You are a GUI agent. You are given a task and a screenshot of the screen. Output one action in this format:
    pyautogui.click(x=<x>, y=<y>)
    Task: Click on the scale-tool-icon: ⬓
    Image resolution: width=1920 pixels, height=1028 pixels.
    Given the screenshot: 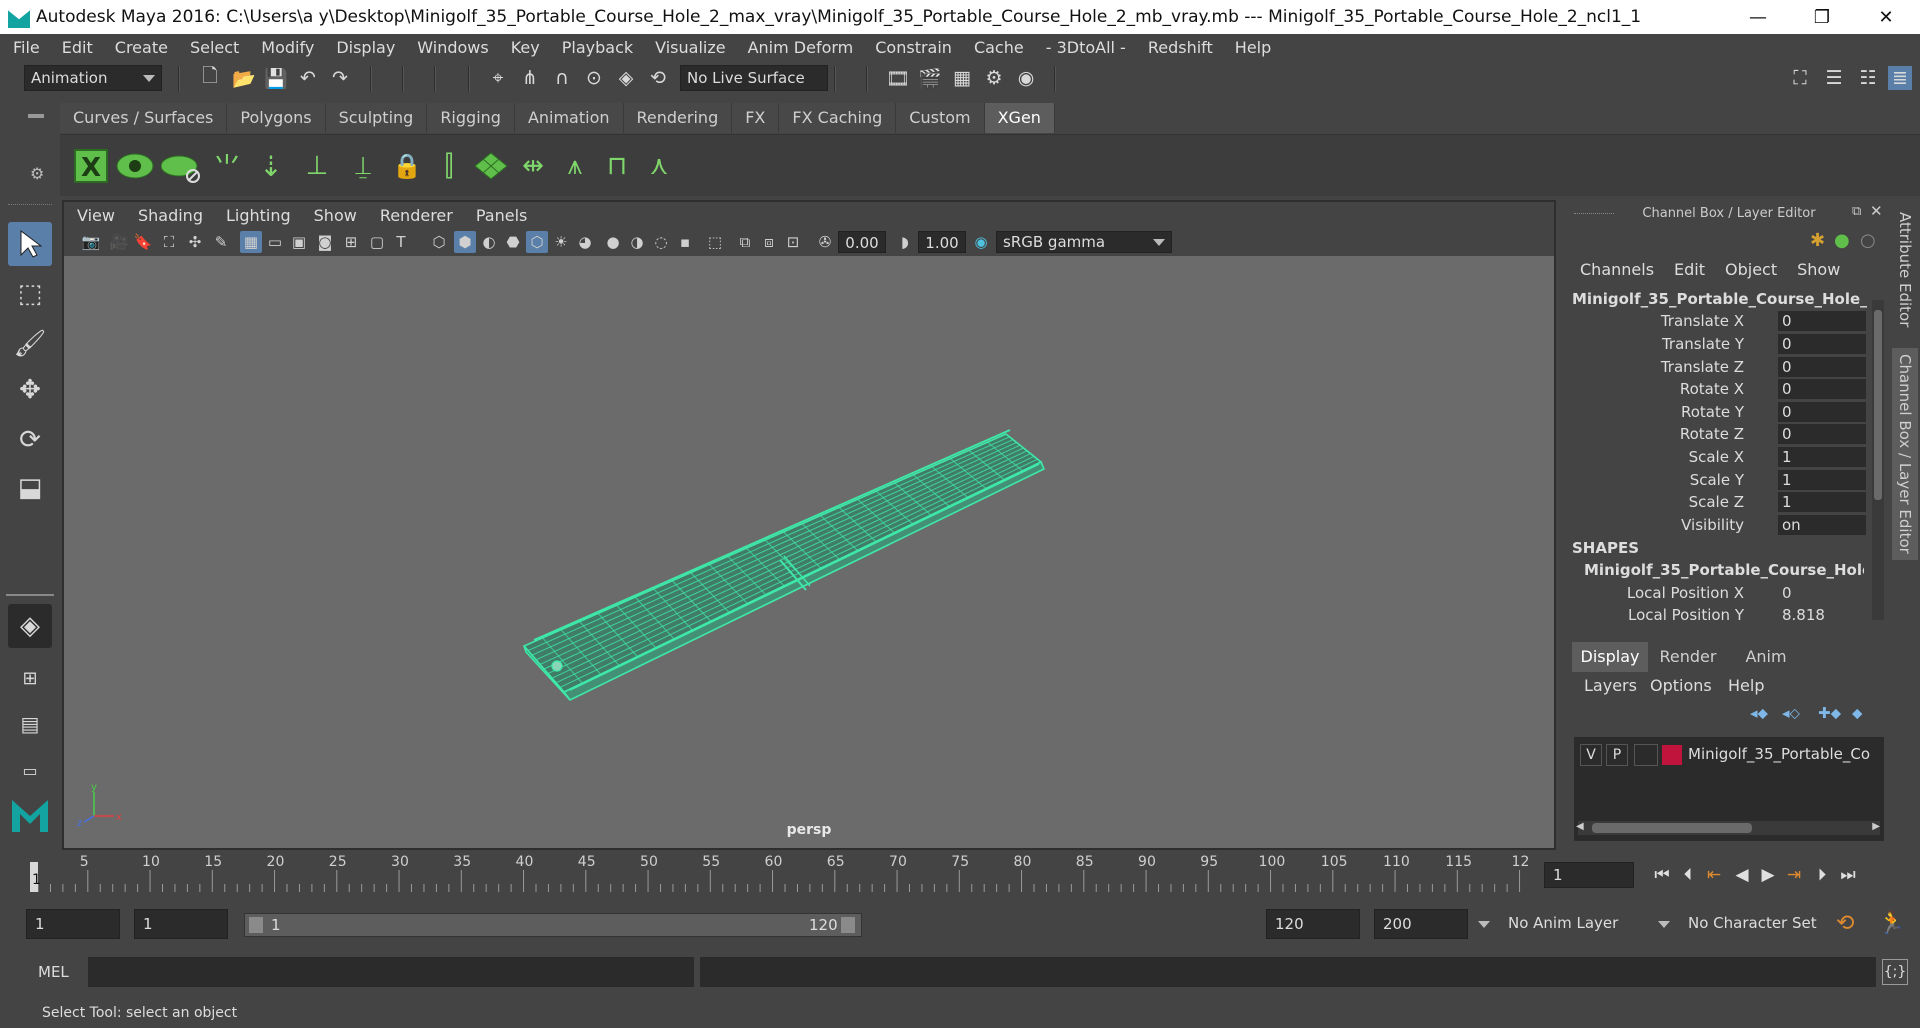 What is the action you would take?
    pyautogui.click(x=30, y=488)
    